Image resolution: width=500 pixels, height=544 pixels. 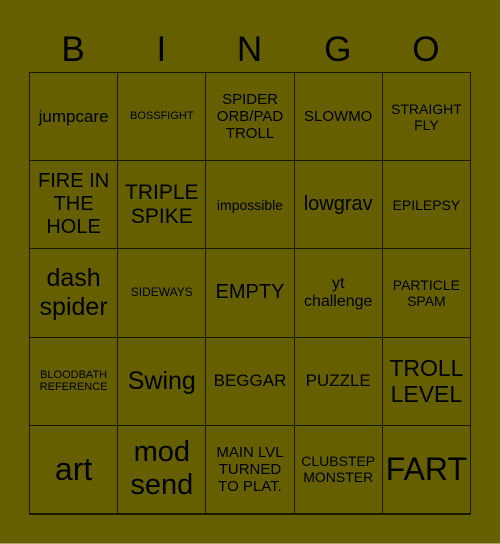 I want to click on header-letter-n: N, so click(x=249, y=49).